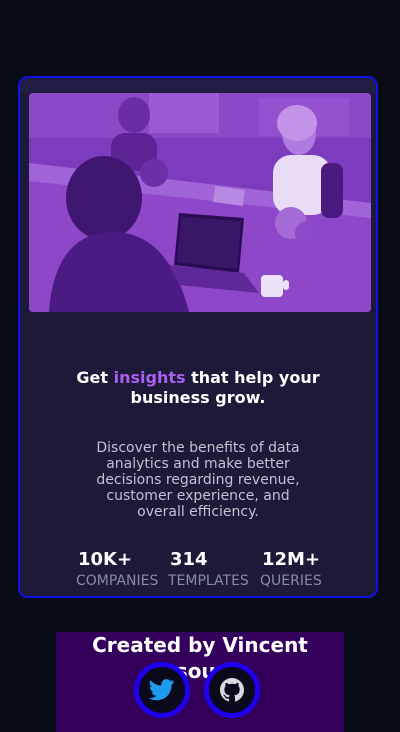 Image resolution: width=400 pixels, height=732 pixels. I want to click on twitter-link, so click(162, 690).